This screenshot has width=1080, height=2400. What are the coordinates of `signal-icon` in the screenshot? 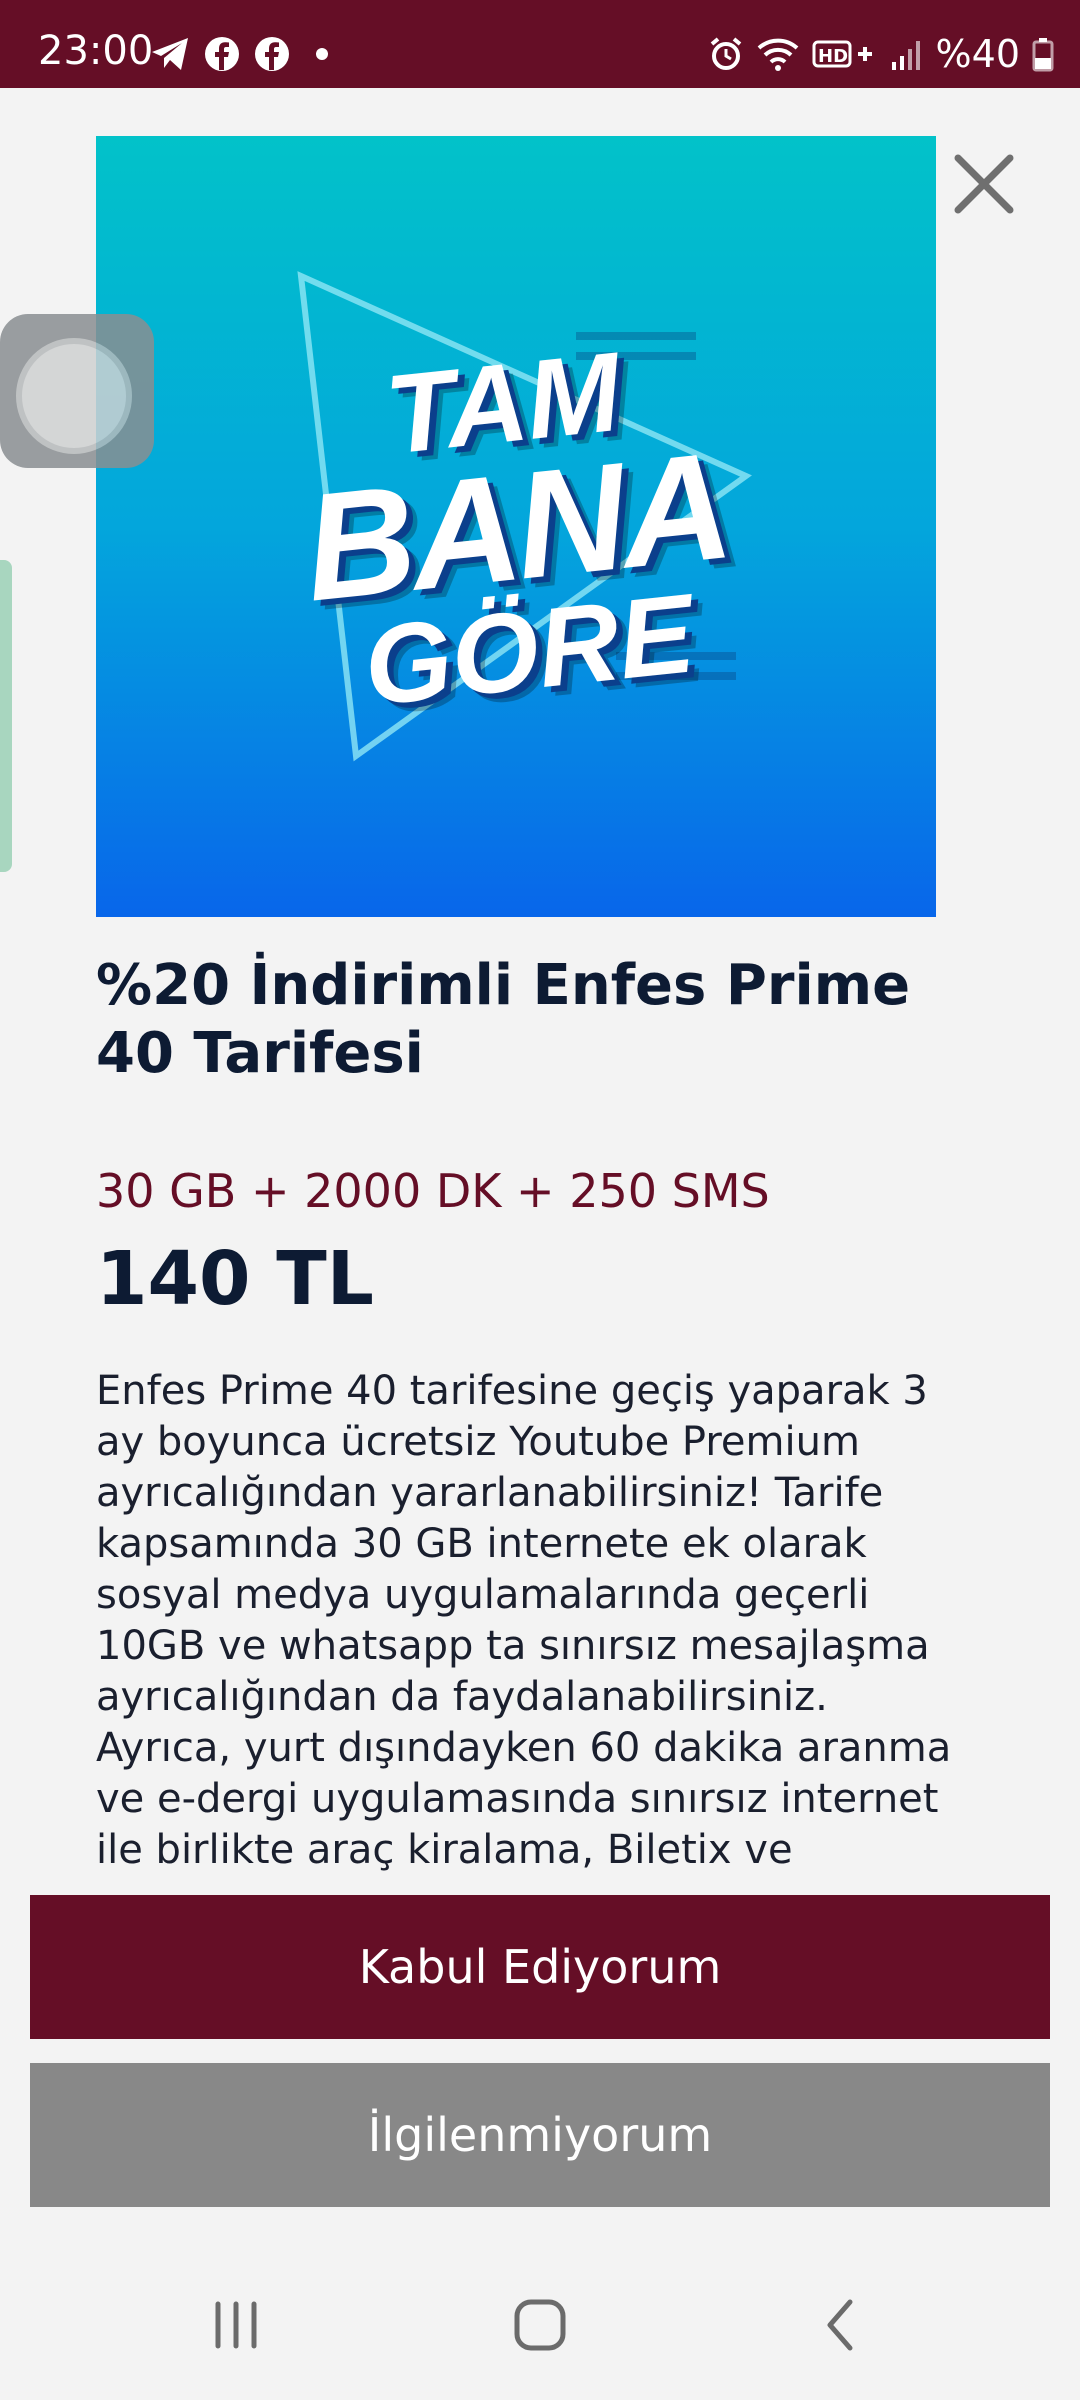 It's located at (906, 54).